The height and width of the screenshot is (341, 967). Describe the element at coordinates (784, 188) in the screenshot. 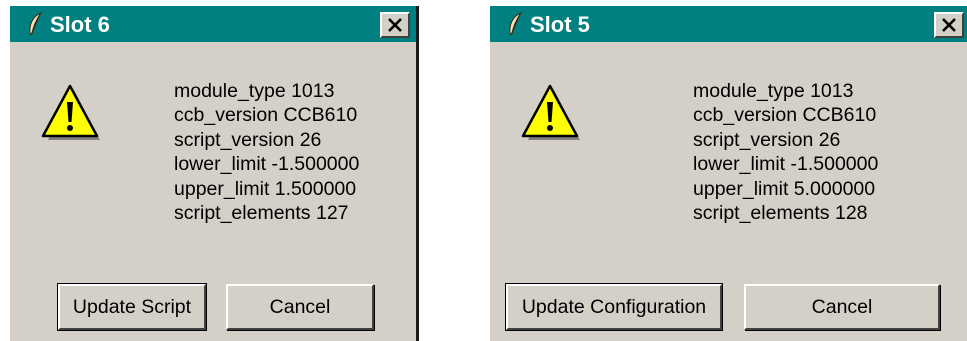

I see `message-line: upper_limit 5.000000` at that location.